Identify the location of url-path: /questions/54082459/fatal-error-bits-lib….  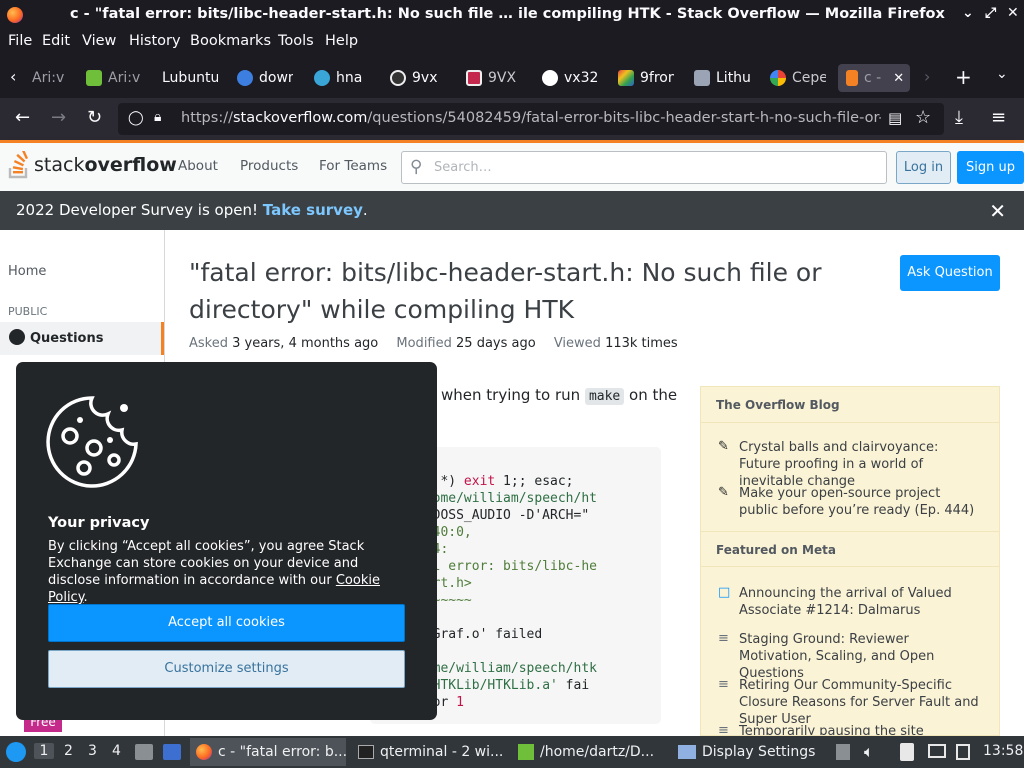
(624, 118).